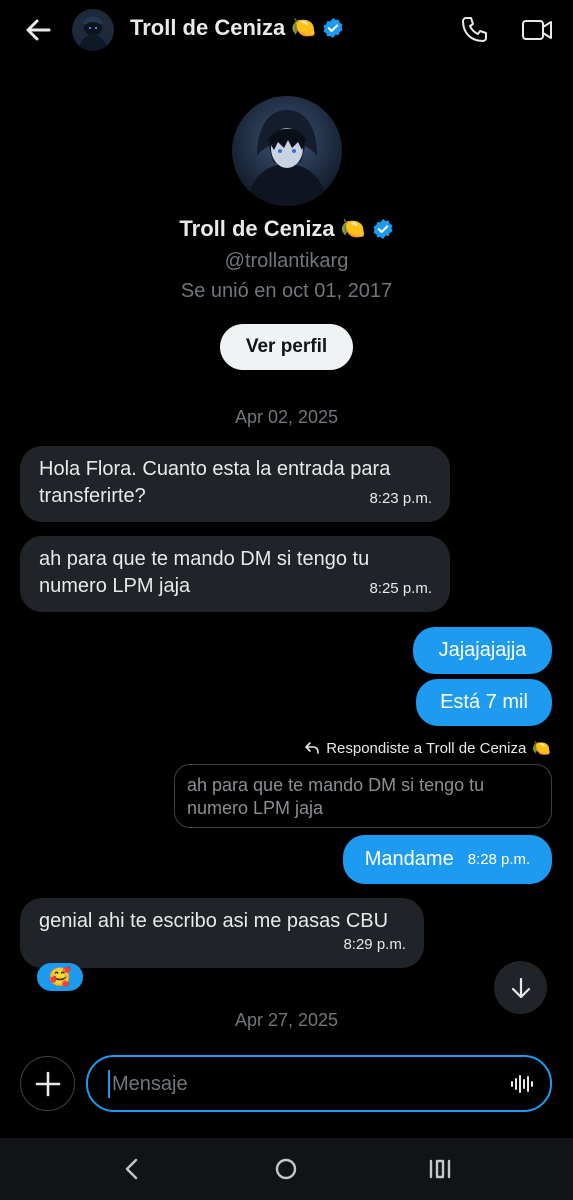  Describe the element at coordinates (440, 1169) in the screenshot. I see `nav-recents-icon` at that location.